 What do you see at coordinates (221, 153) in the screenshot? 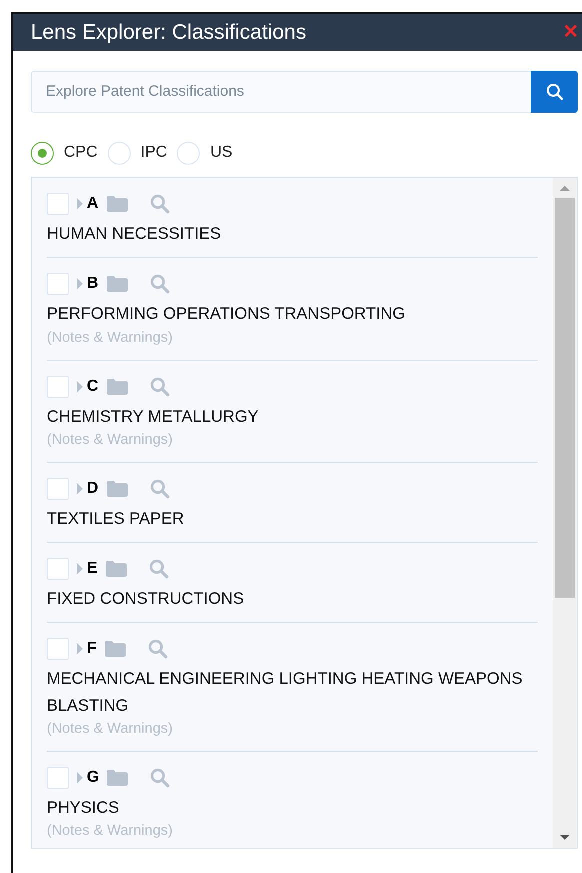
I see `radio-label: US` at bounding box center [221, 153].